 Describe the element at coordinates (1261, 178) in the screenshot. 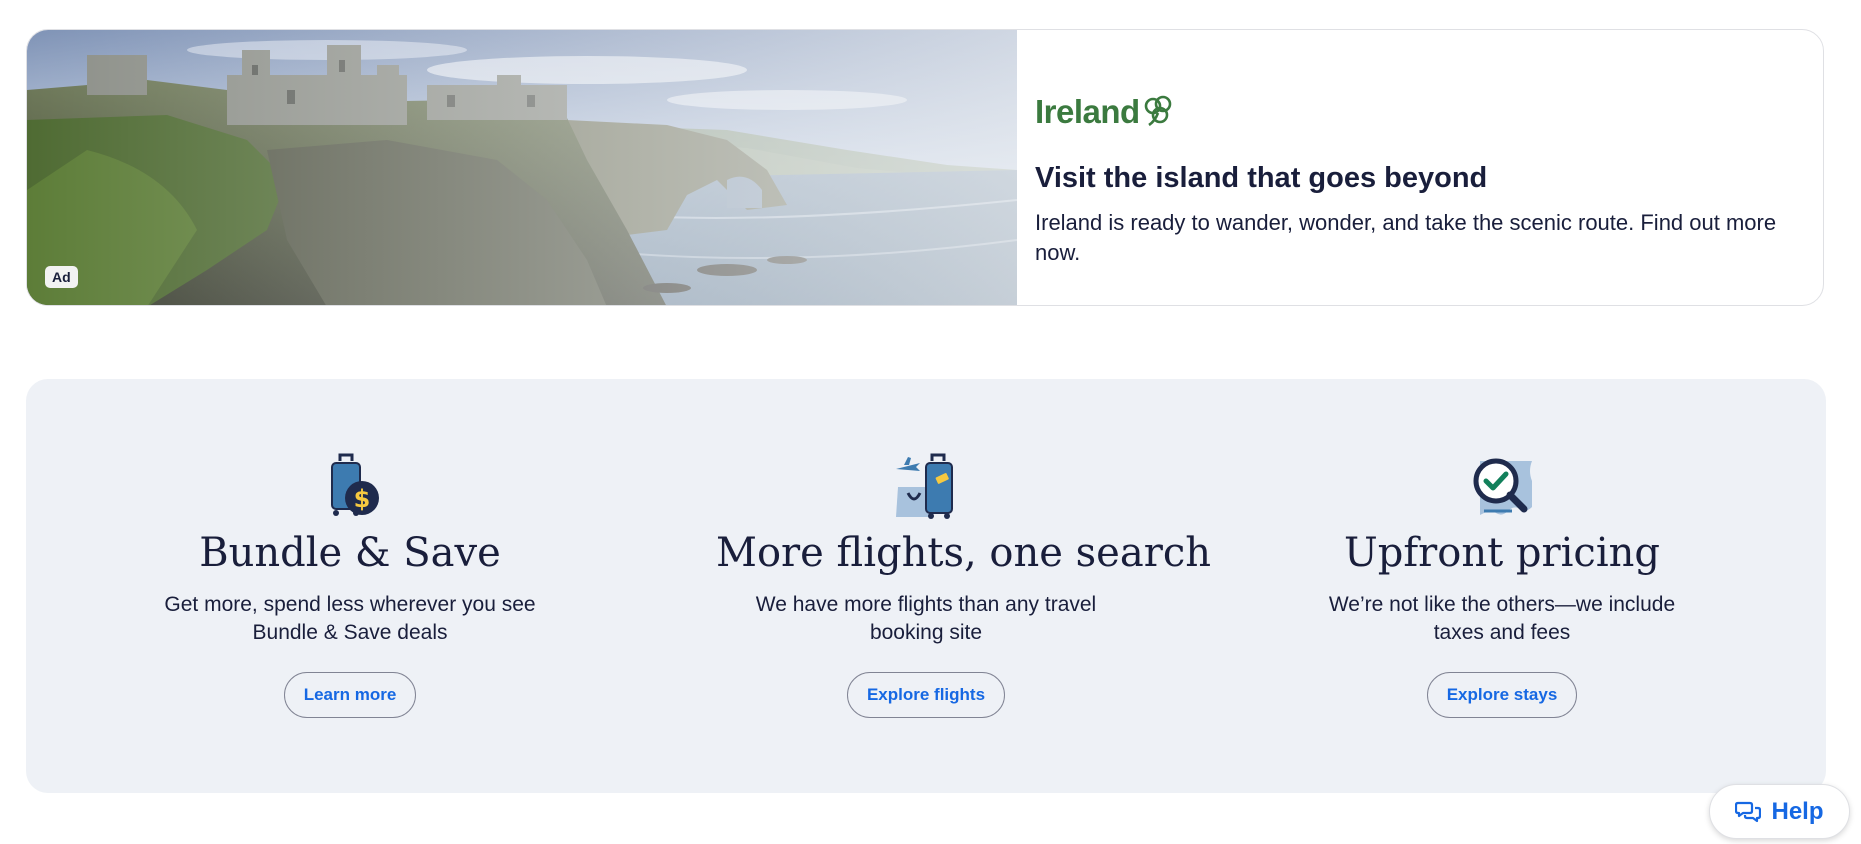

I see `ad-headline: Visit the island that goes beyond` at that location.